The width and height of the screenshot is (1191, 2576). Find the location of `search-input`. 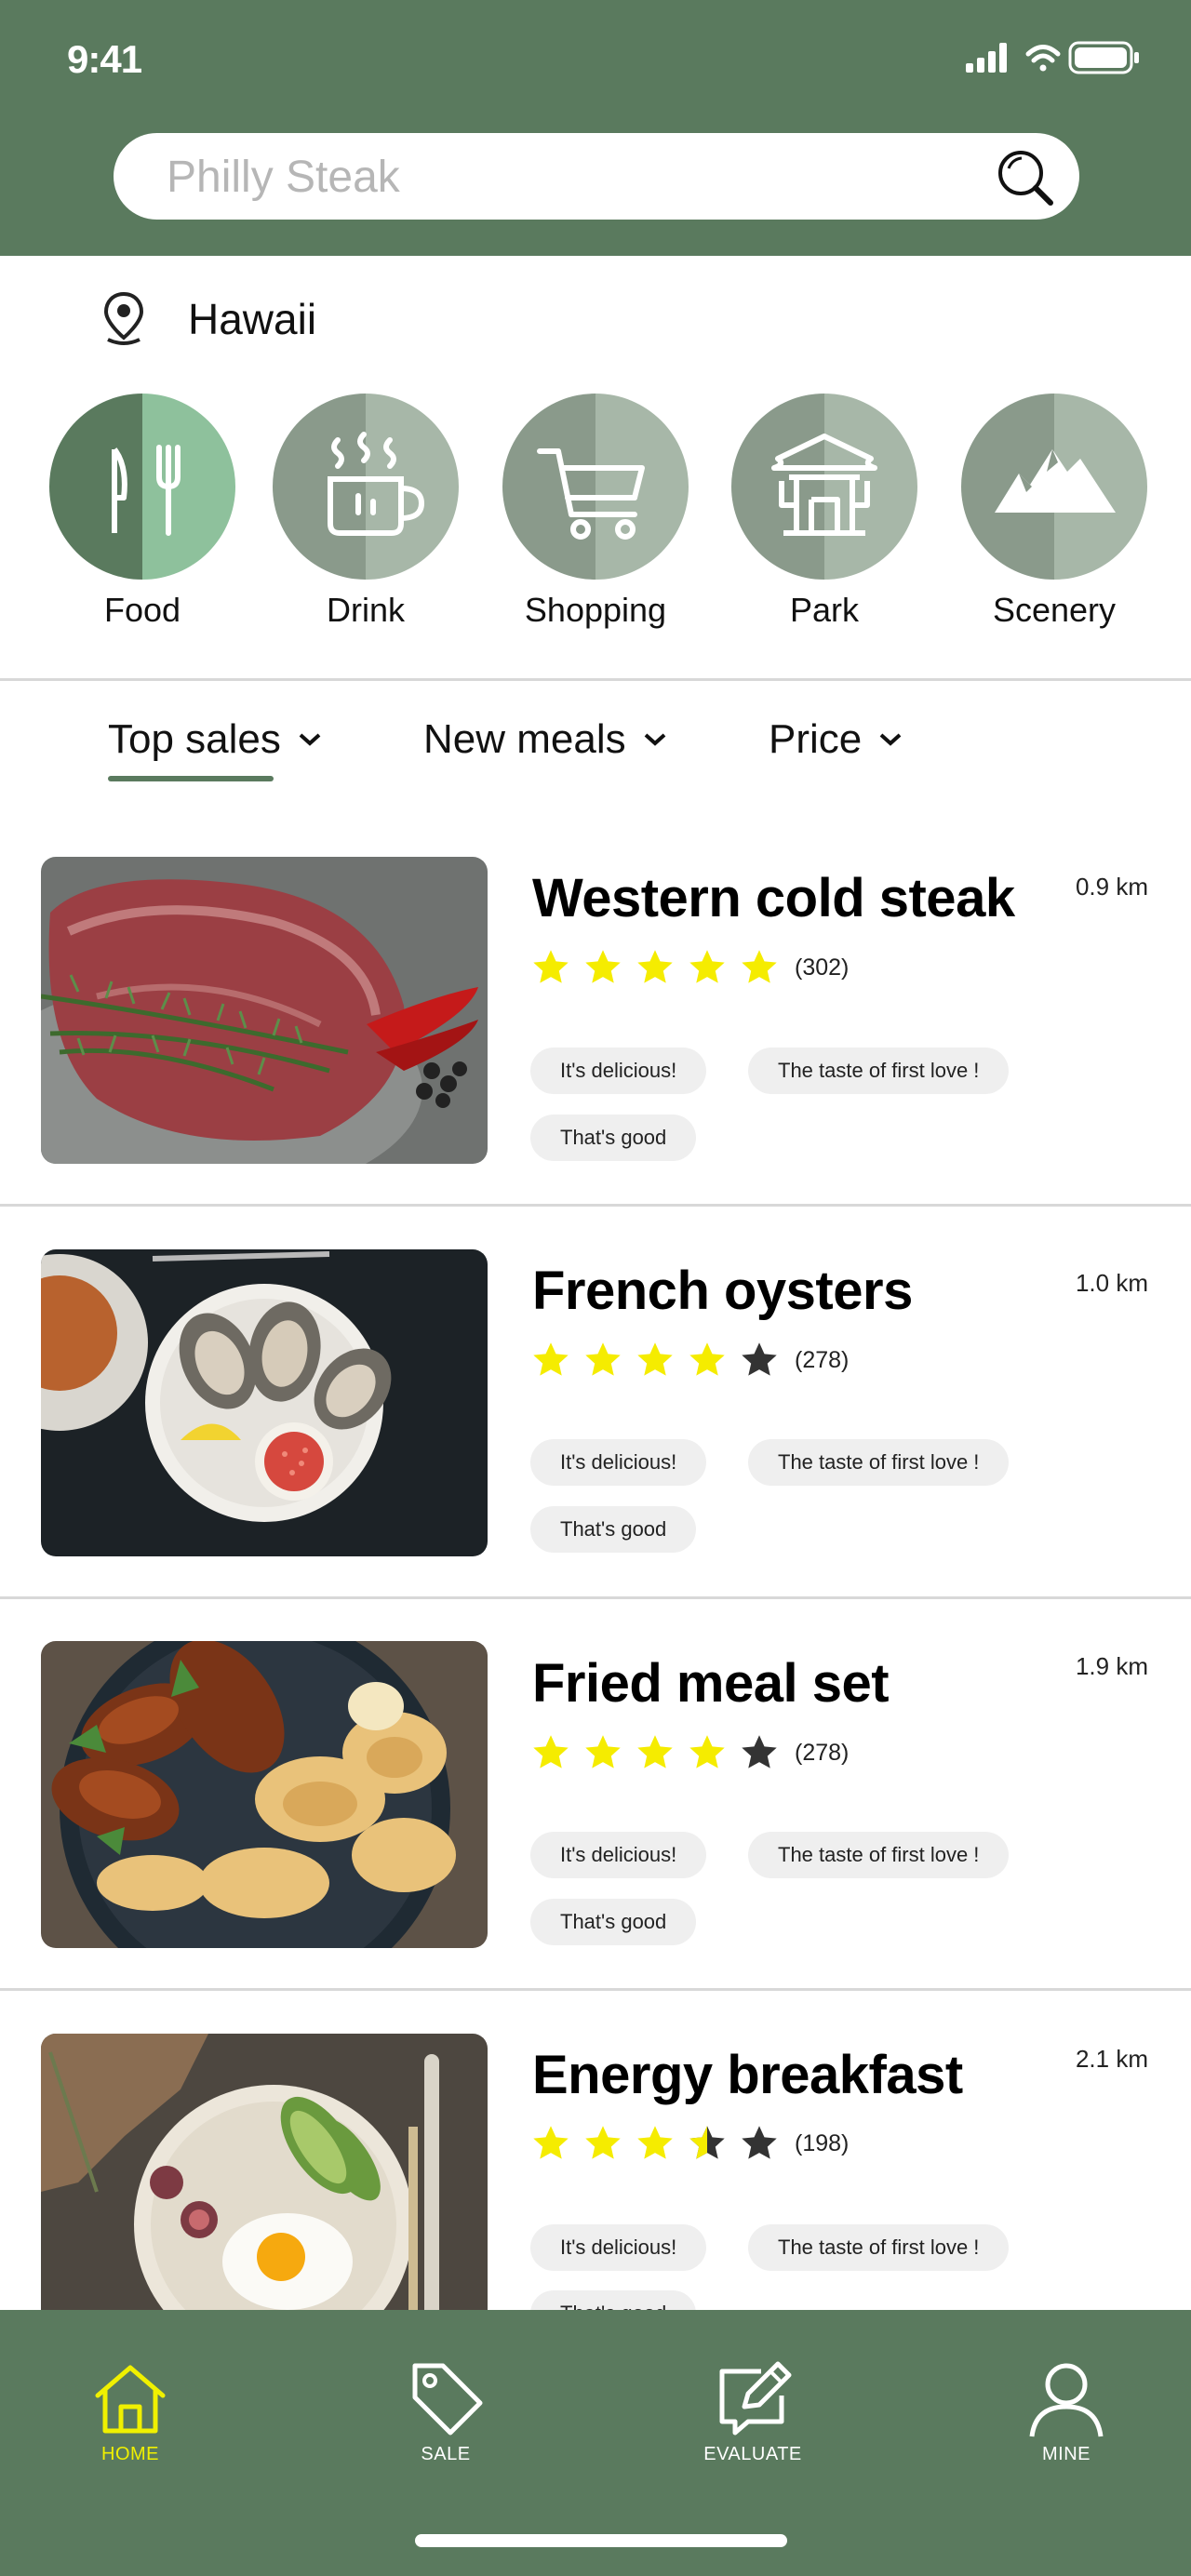

search-input is located at coordinates (576, 177).